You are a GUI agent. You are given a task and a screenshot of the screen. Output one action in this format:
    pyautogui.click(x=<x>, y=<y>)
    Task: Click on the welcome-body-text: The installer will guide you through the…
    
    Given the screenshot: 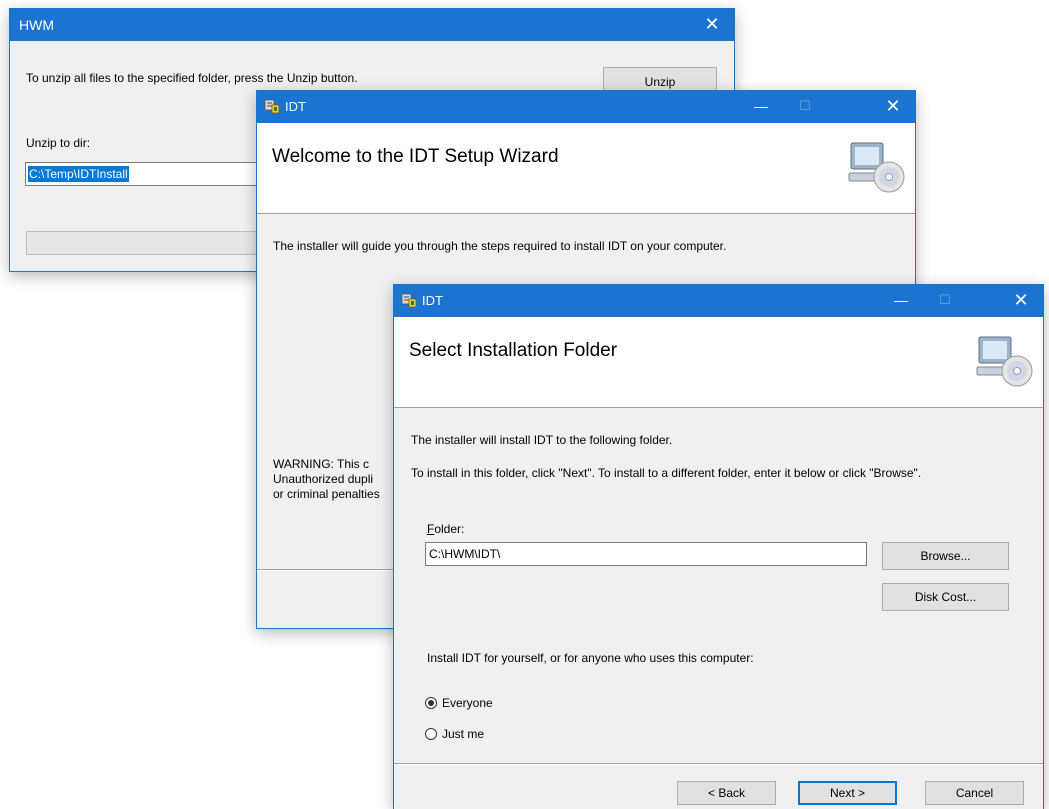 What is the action you would take?
    pyautogui.click(x=500, y=246)
    